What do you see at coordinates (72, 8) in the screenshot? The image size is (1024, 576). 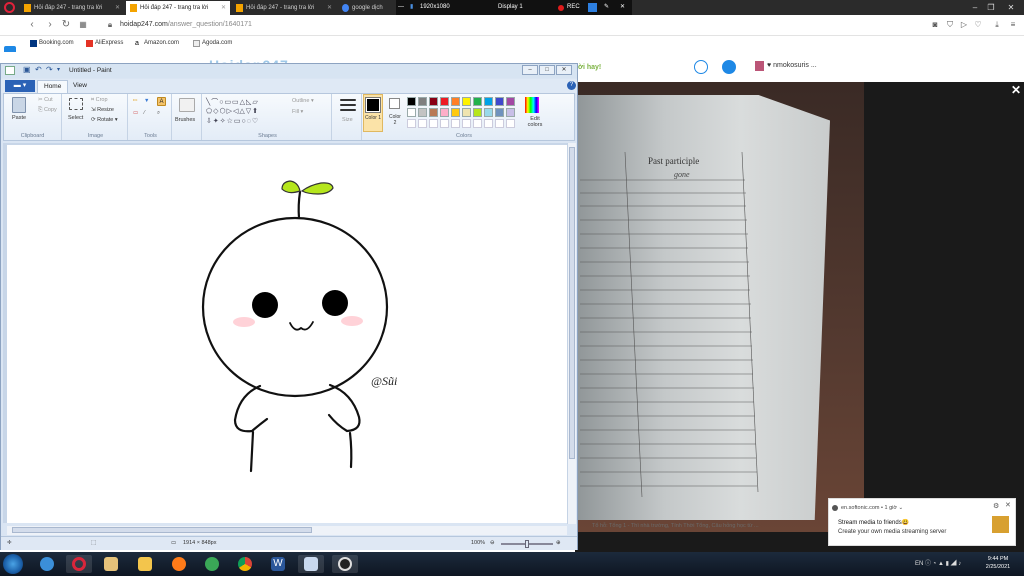 I see `browser-tab: Hỏi đáp 247 - trang tra lời ✕` at bounding box center [72, 8].